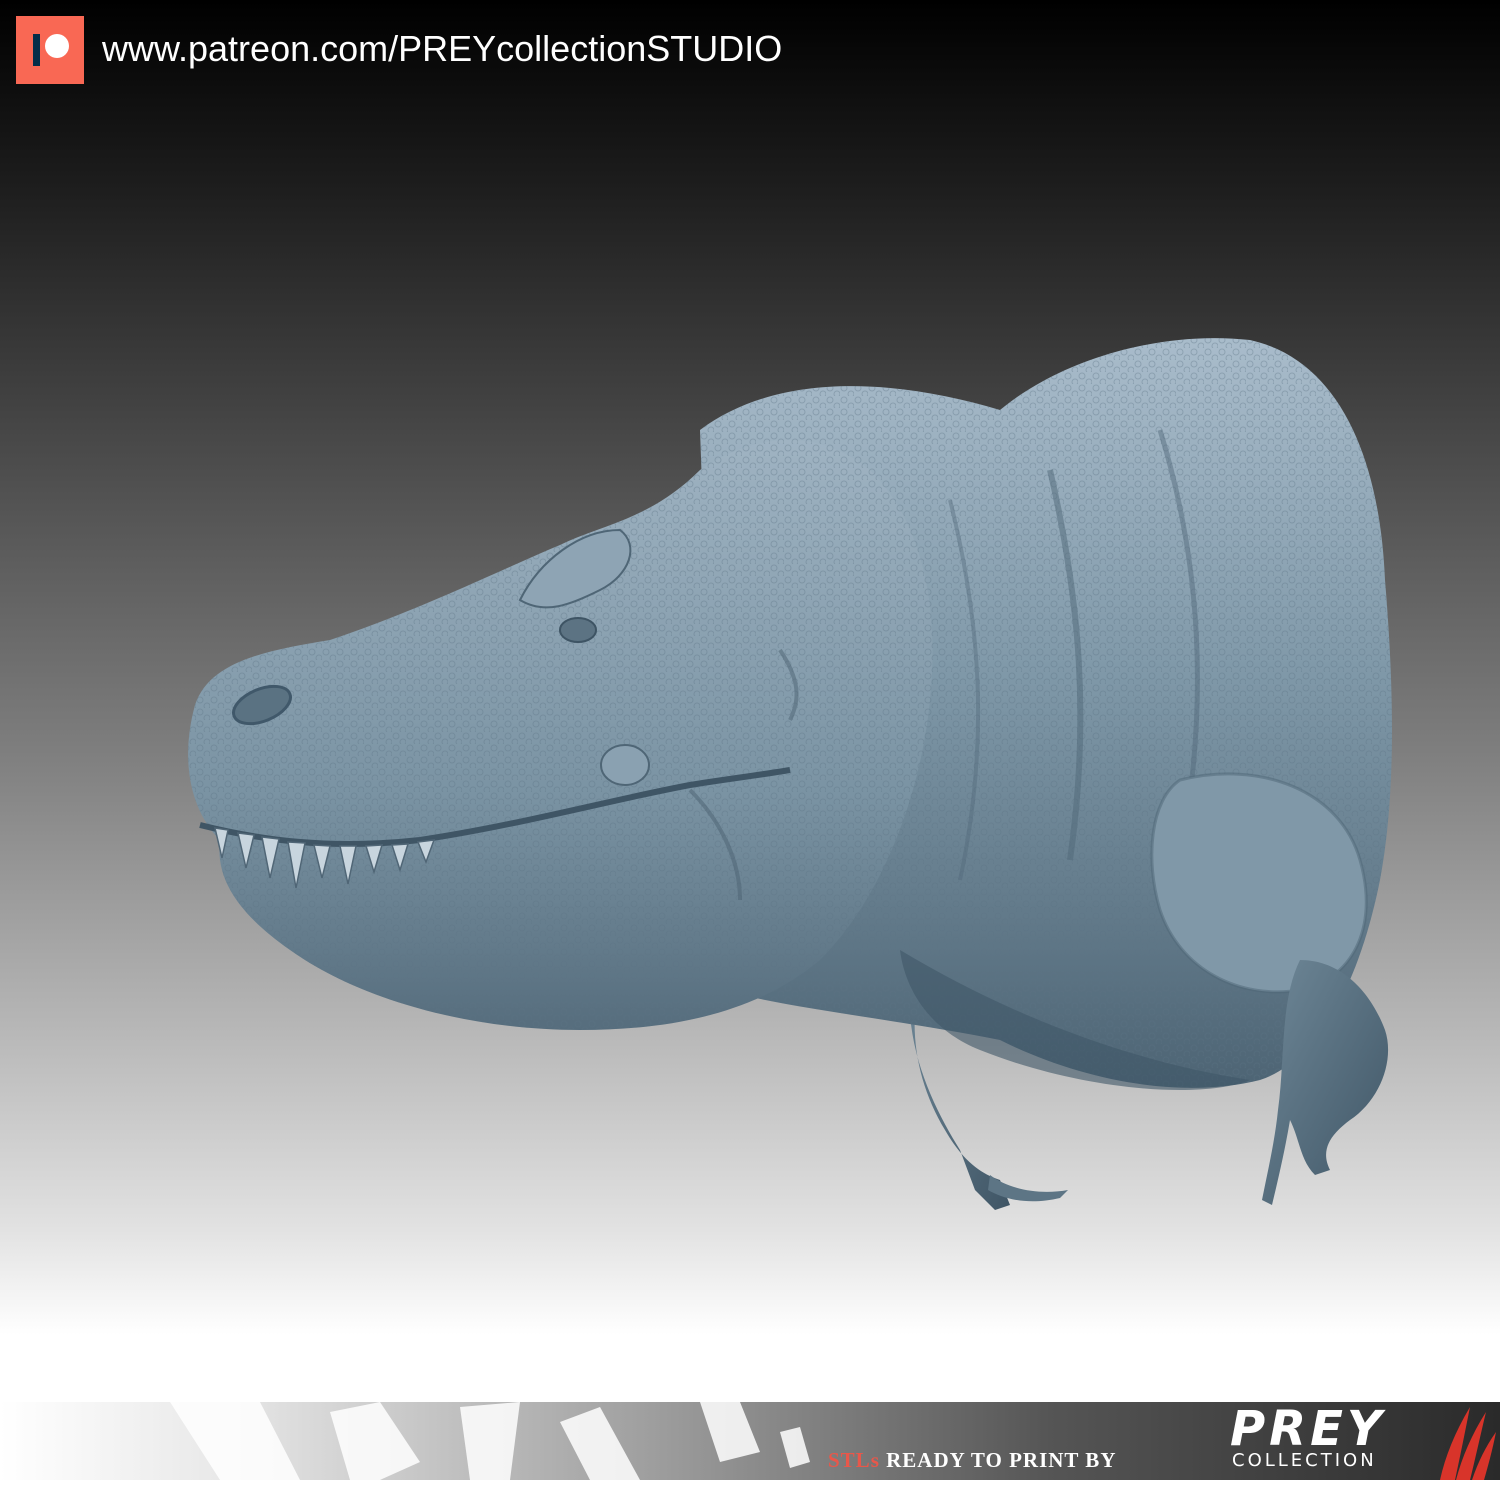 This screenshot has width=1500, height=1500. Describe the element at coordinates (854, 1460) in the screenshot. I see `tagline-accent: STLs` at that location.